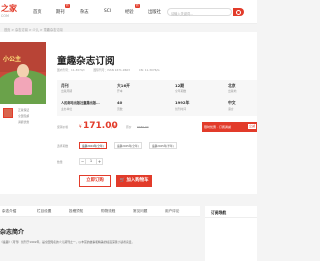 Image resolution: width=320 pixels, height=261 pixels. What do you see at coordinates (86, 61) in the screenshot?
I see `product-title: 童趣杂志订阅` at bounding box center [86, 61].